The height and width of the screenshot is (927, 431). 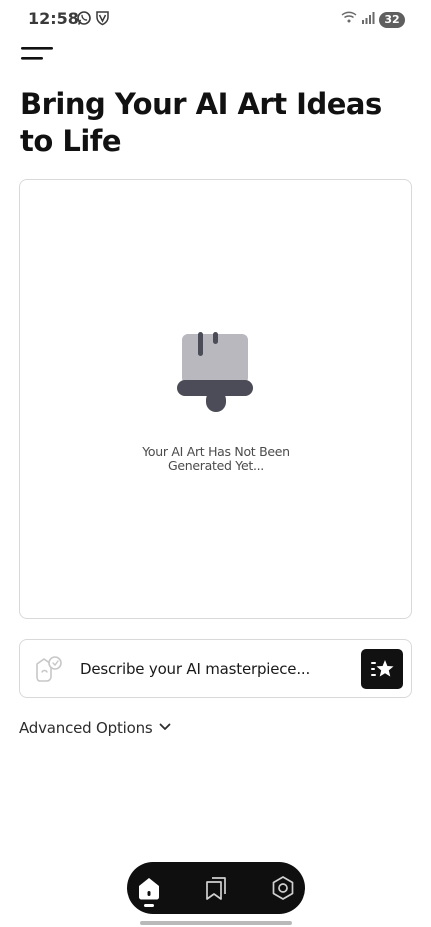 I want to click on generate-button, so click(x=382, y=669).